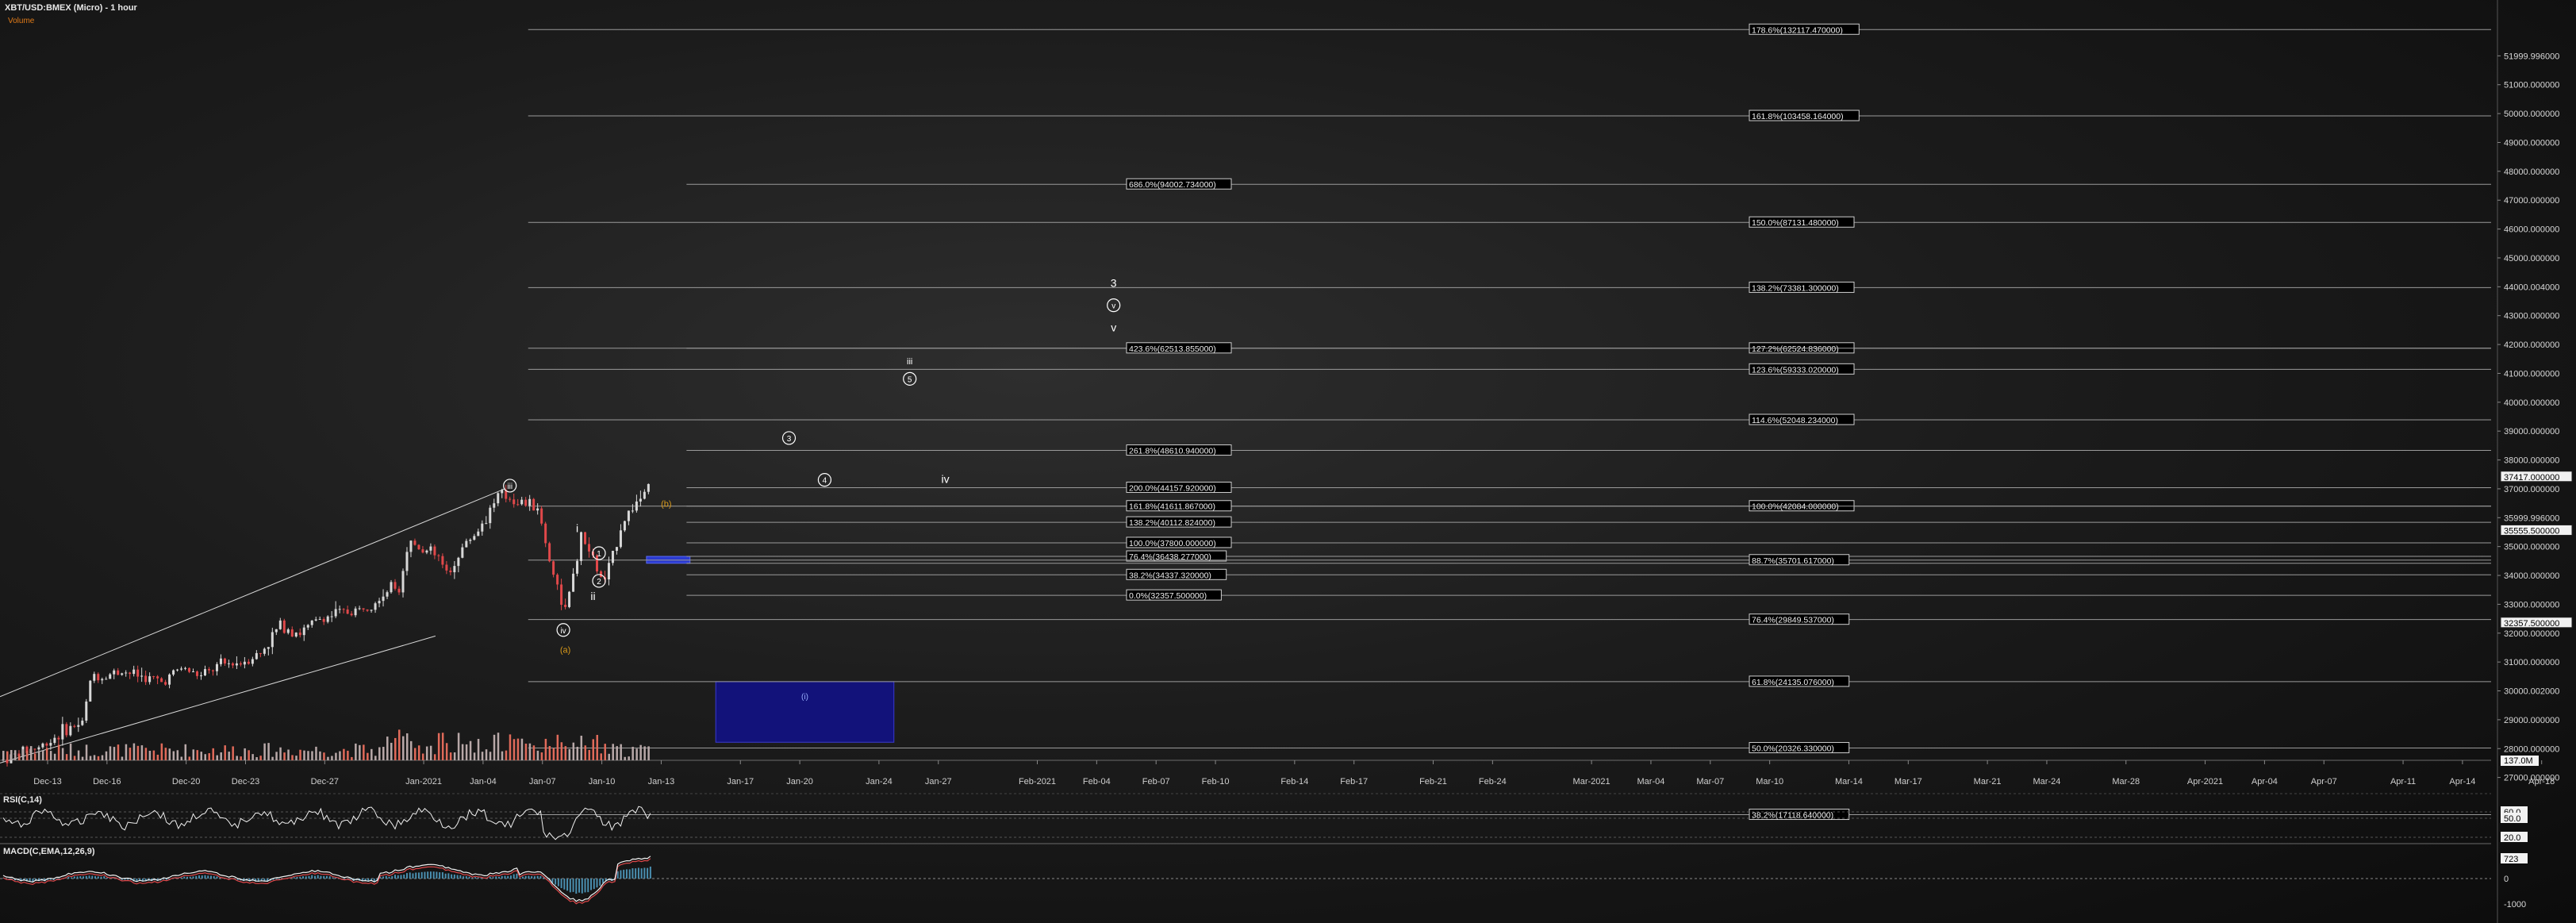  Describe the element at coordinates (2515, 905) in the screenshot. I see `macd-tick-label: -1000` at that location.